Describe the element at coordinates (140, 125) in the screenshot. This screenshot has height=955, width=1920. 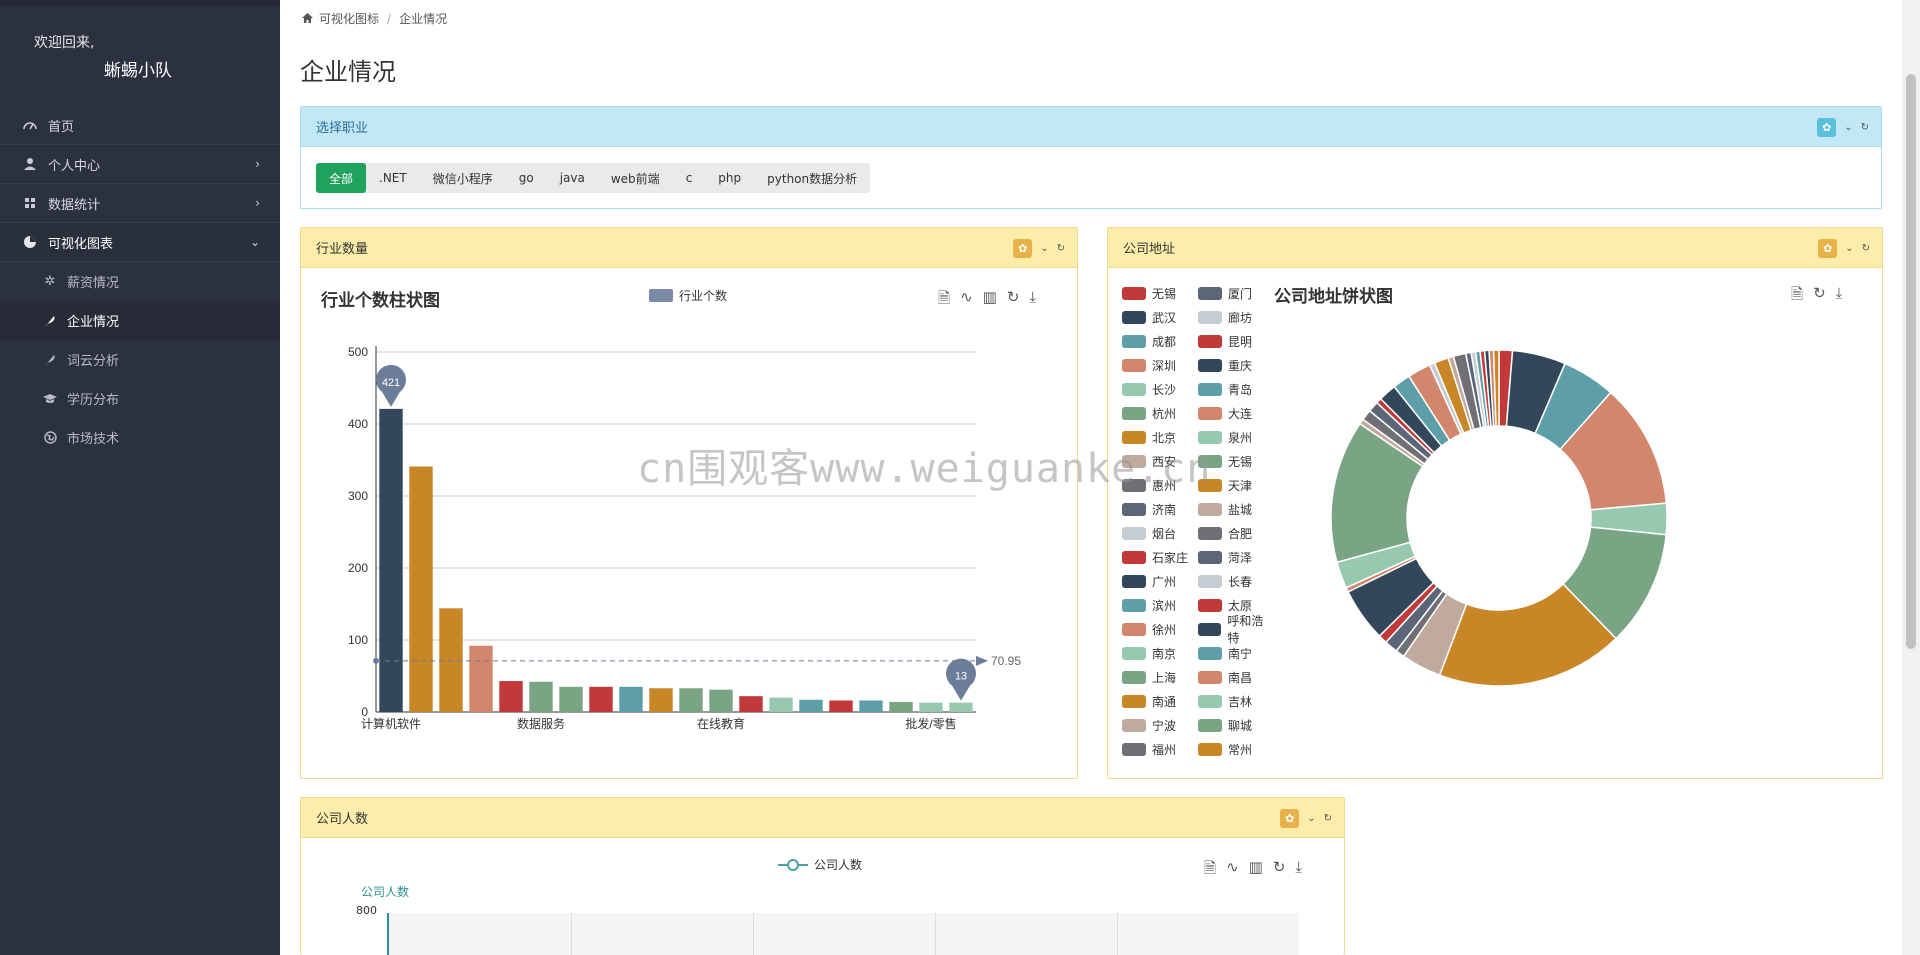
I see `nav-item-home: 首页` at that location.